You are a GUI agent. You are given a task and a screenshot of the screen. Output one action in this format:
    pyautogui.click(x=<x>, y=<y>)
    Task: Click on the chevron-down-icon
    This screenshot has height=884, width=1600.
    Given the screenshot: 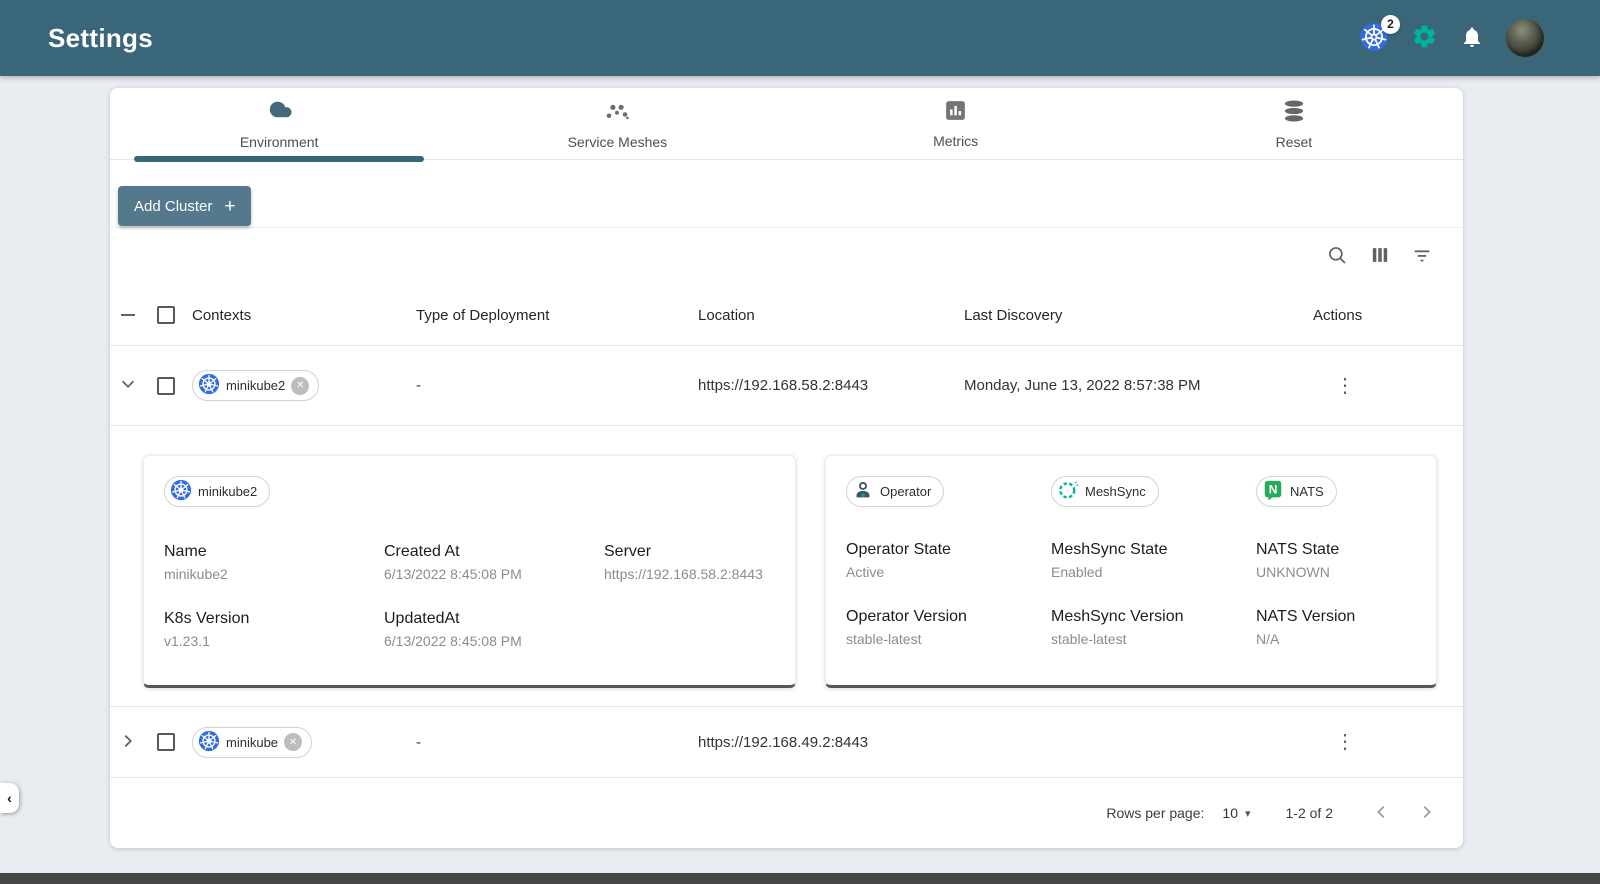 What is the action you would take?
    pyautogui.click(x=128, y=385)
    